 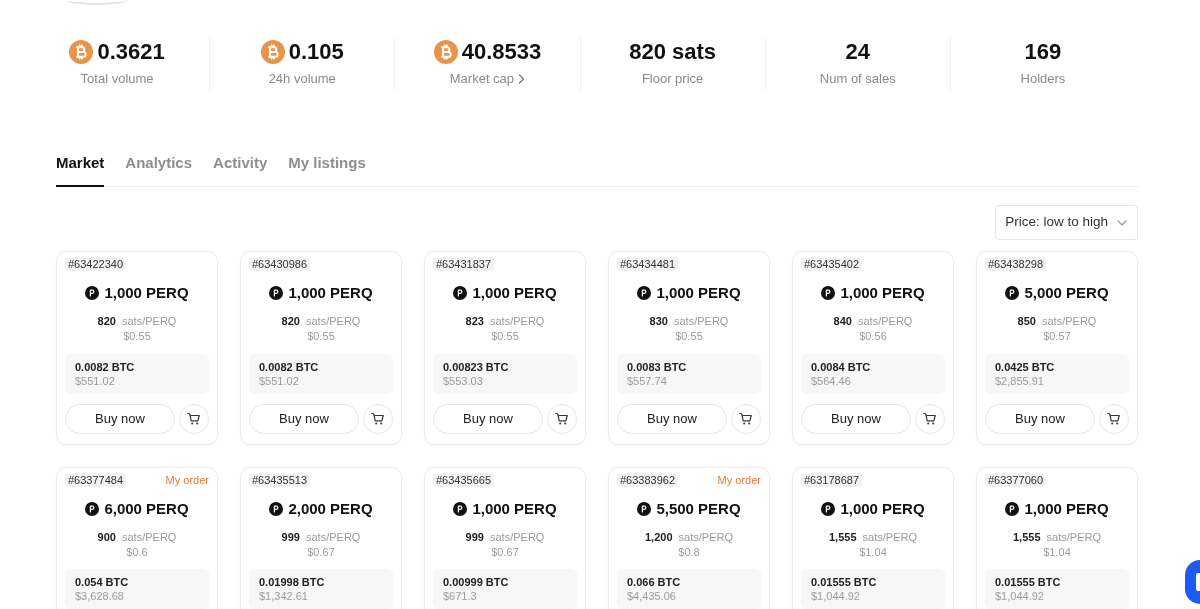 I want to click on token-amount: 2,000 PERQ, so click(x=330, y=508).